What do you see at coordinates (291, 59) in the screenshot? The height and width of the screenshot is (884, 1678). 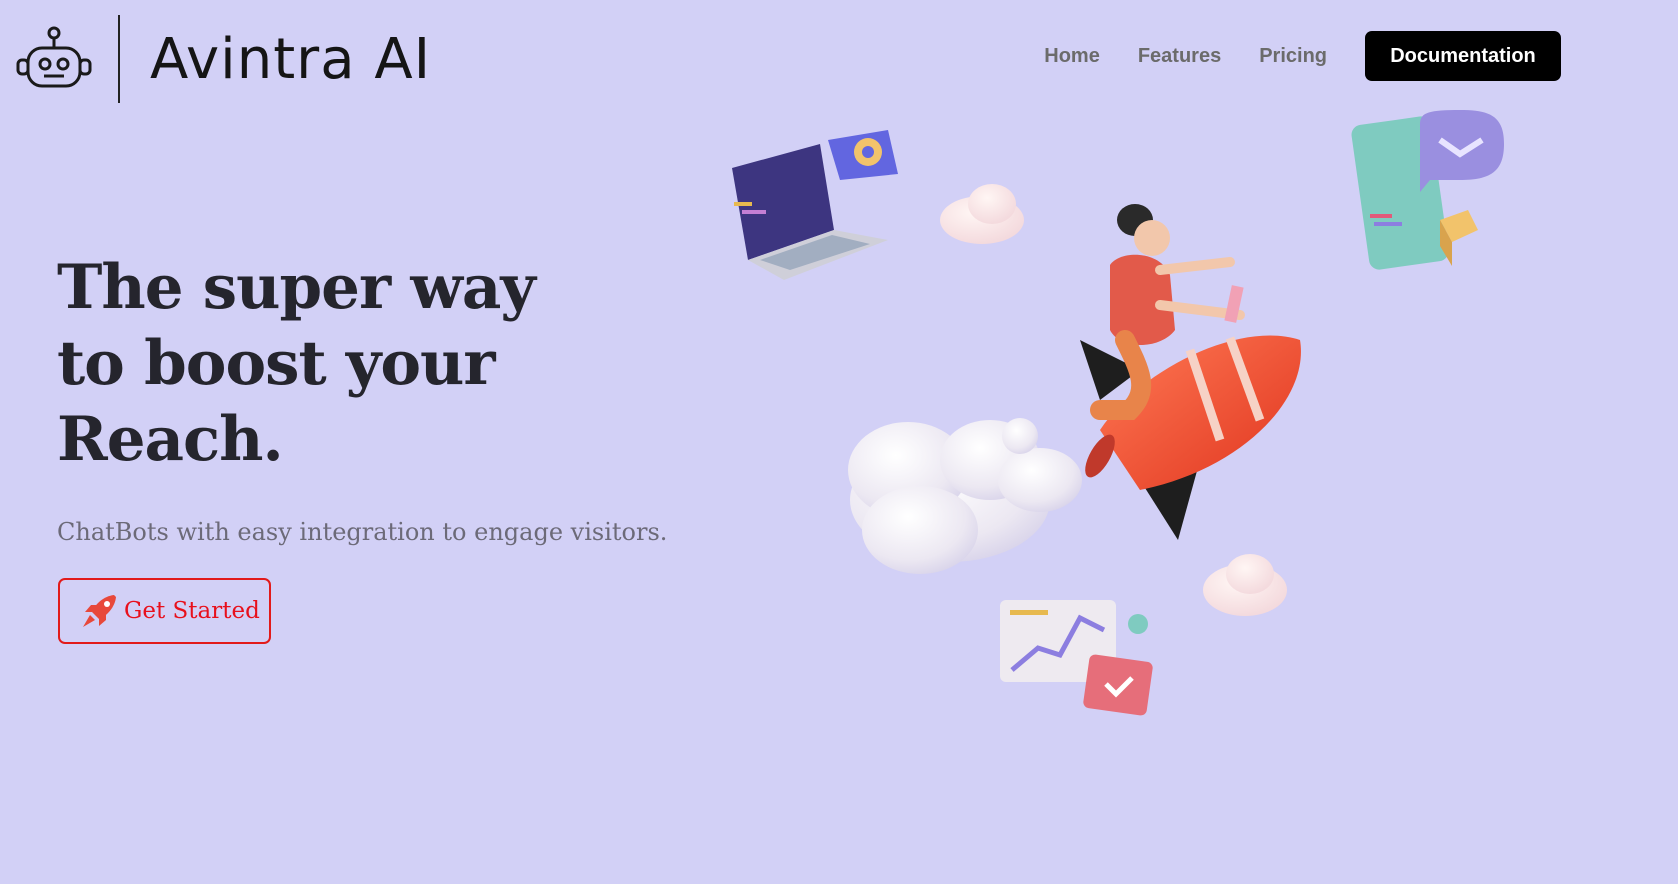 I see `brand-name: Avintra AI` at bounding box center [291, 59].